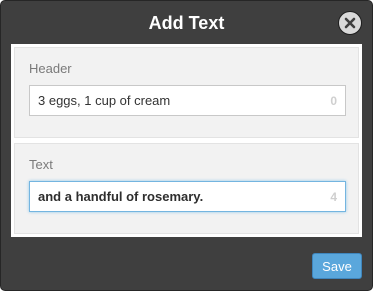 The image size is (373, 291). I want to click on save-button: Save, so click(337, 266).